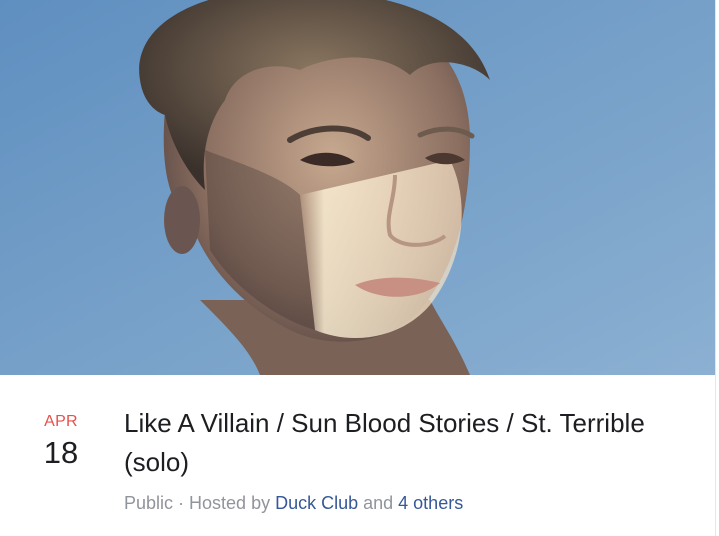  Describe the element at coordinates (717, 268) in the screenshot. I see `card-border` at that location.